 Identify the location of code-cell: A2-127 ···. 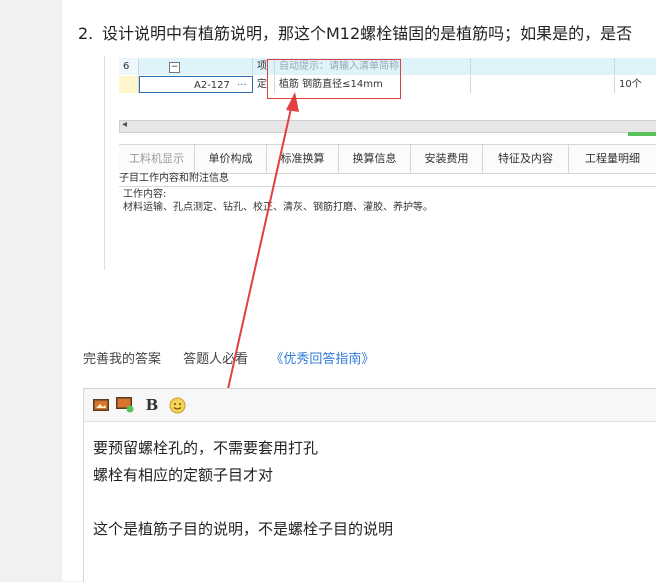
(196, 84).